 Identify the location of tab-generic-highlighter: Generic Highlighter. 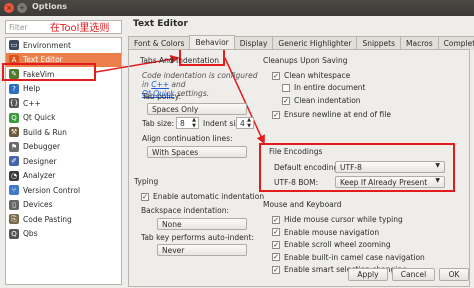
(315, 43).